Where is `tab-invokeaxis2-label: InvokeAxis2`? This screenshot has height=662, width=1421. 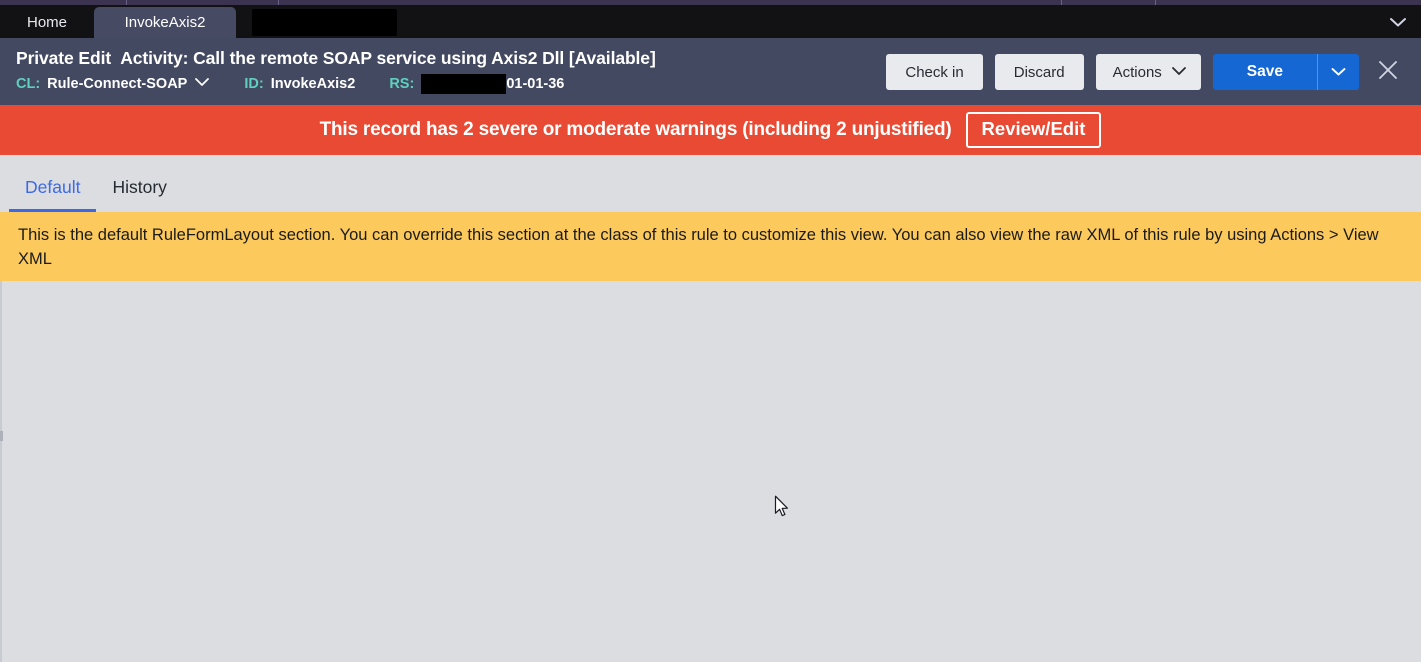
tab-invokeaxis2-label: InvokeAxis2 is located at coordinates (165, 22).